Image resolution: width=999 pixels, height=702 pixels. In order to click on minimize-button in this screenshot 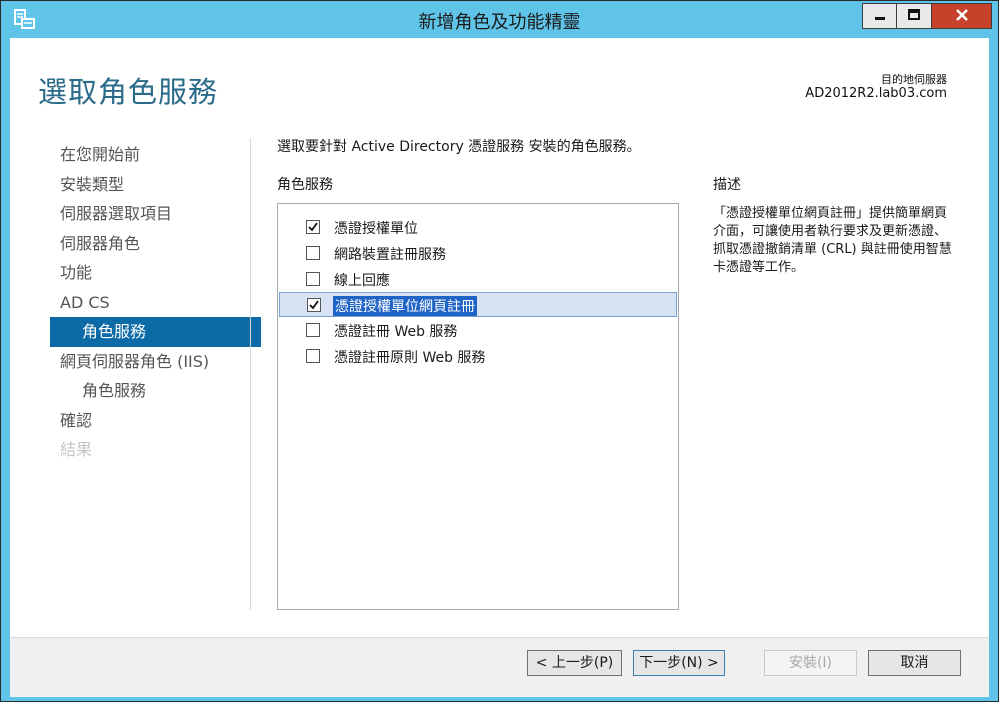, I will do `click(879, 16)`.